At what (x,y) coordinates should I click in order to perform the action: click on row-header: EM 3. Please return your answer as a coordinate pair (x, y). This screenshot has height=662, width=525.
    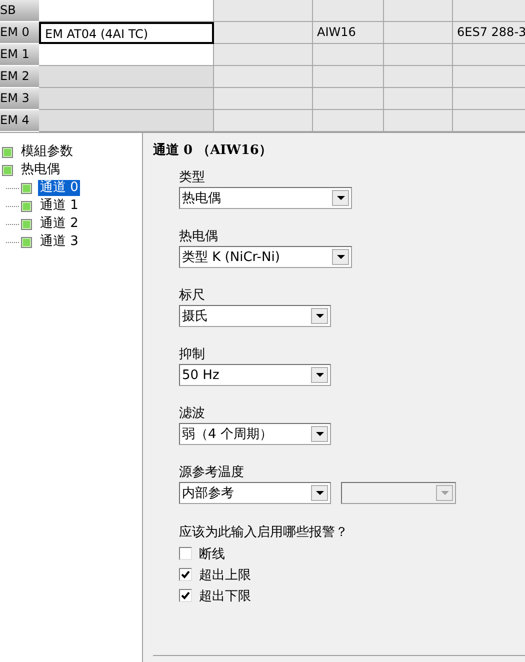
    Looking at the image, I should click on (19, 99).